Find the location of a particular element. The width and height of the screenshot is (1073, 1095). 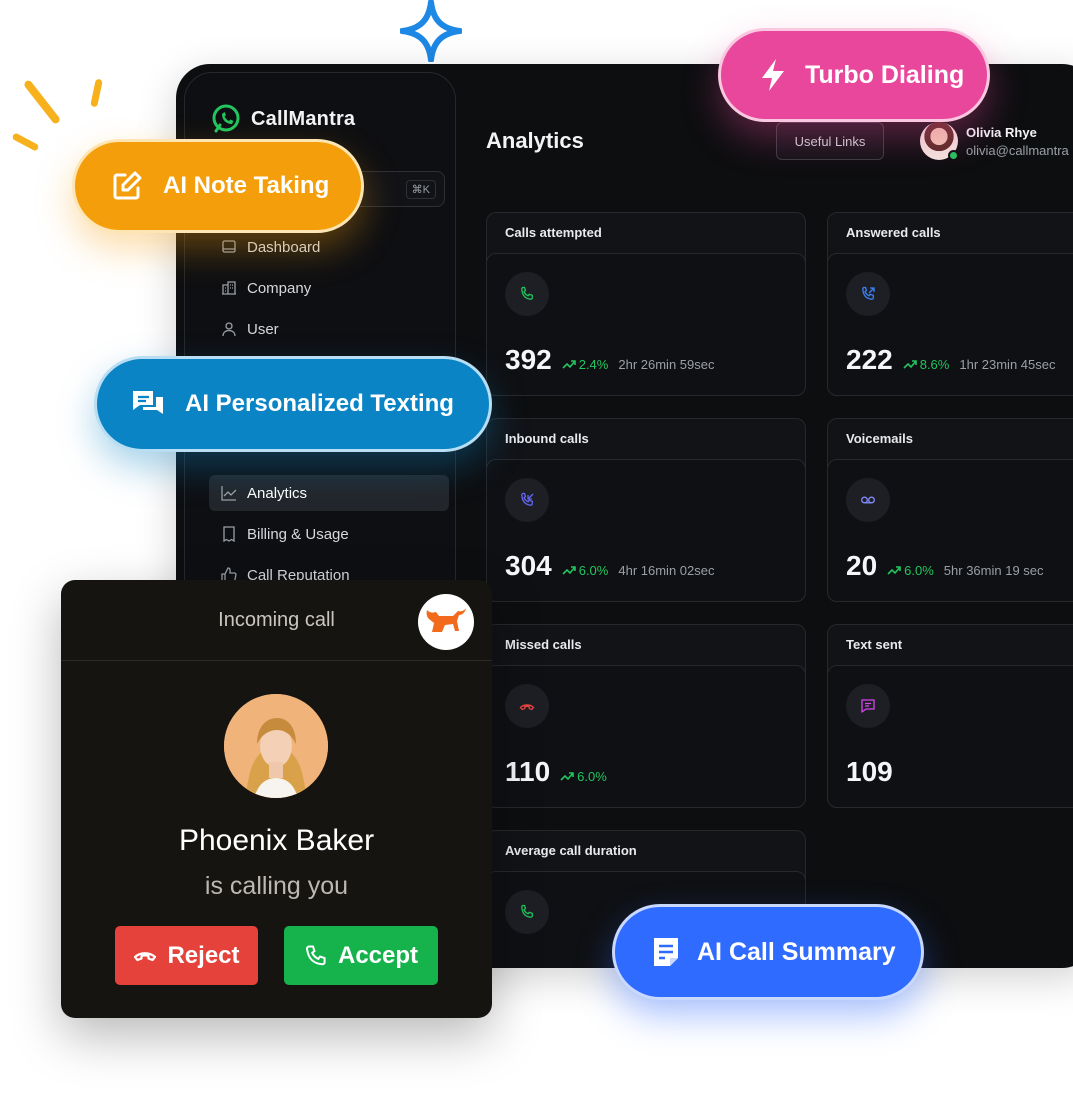

callmantra-logo-icon is located at coordinates (226, 118).